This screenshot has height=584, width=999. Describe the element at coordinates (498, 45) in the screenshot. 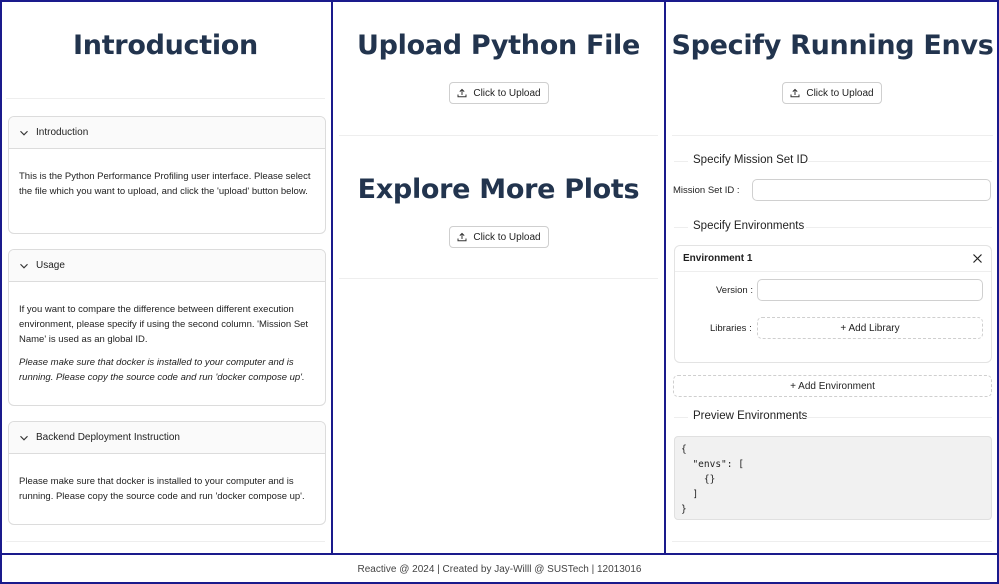

I see `upload-title: Upload Python File` at that location.